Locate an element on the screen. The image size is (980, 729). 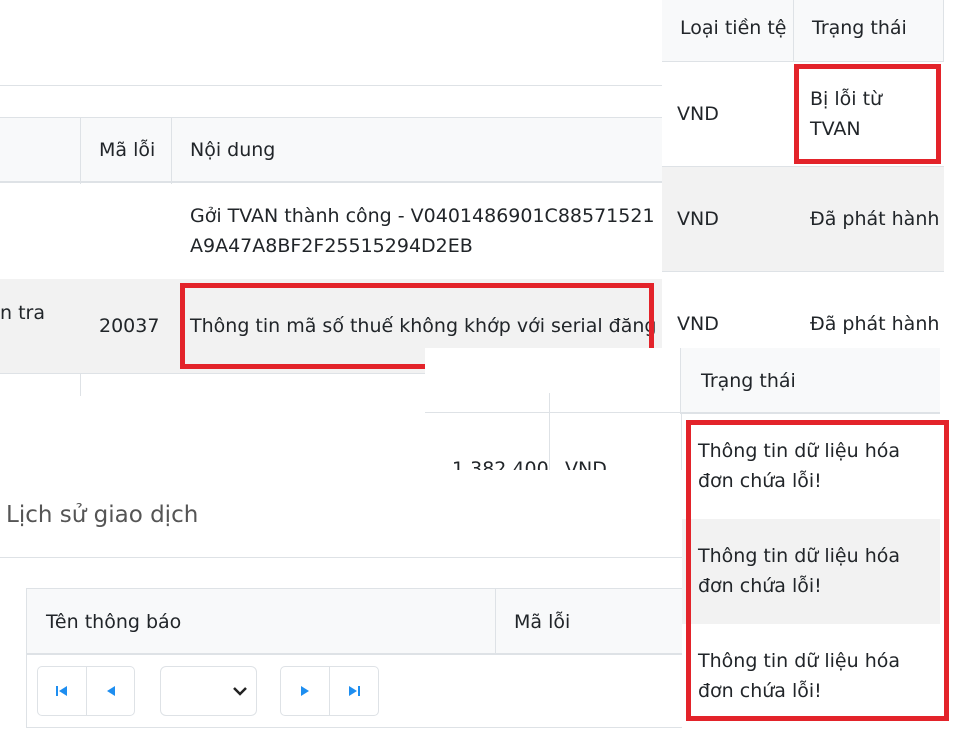
next-page-button is located at coordinates (305, 691).